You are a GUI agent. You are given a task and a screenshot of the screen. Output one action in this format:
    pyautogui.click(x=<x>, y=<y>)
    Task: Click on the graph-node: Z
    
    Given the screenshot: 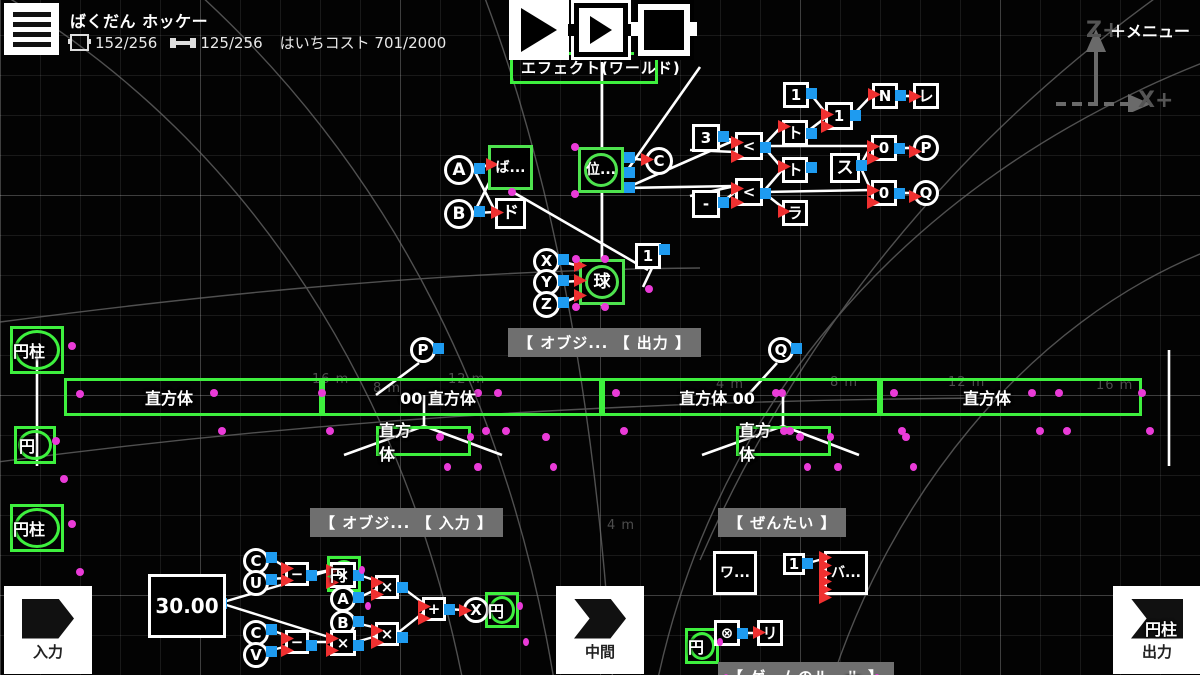 What is the action you would take?
    pyautogui.click(x=546, y=304)
    